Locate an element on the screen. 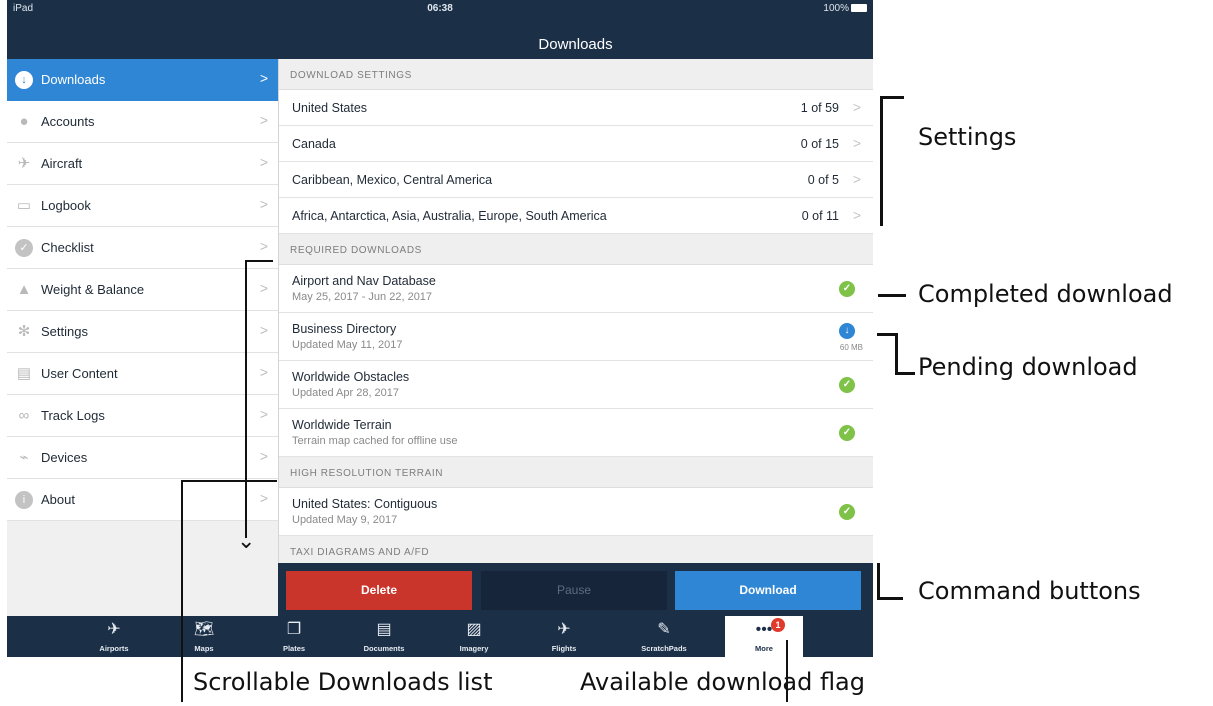 Image resolution: width=1213 pixels, height=706 pixels. tab-airports: ✈ Airports is located at coordinates (114, 636).